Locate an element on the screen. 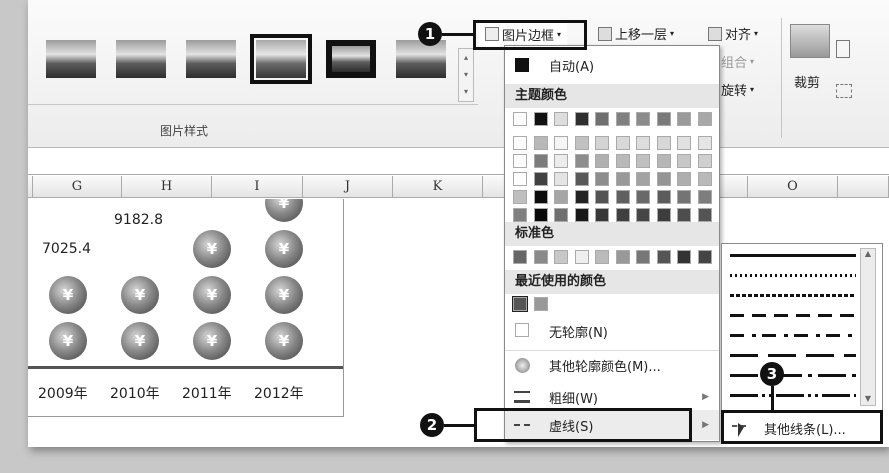 Image resolution: width=889 pixels, height=473 pixels. gallery-scroll-buttons: ▴ ▾ ▾ is located at coordinates (466, 75).